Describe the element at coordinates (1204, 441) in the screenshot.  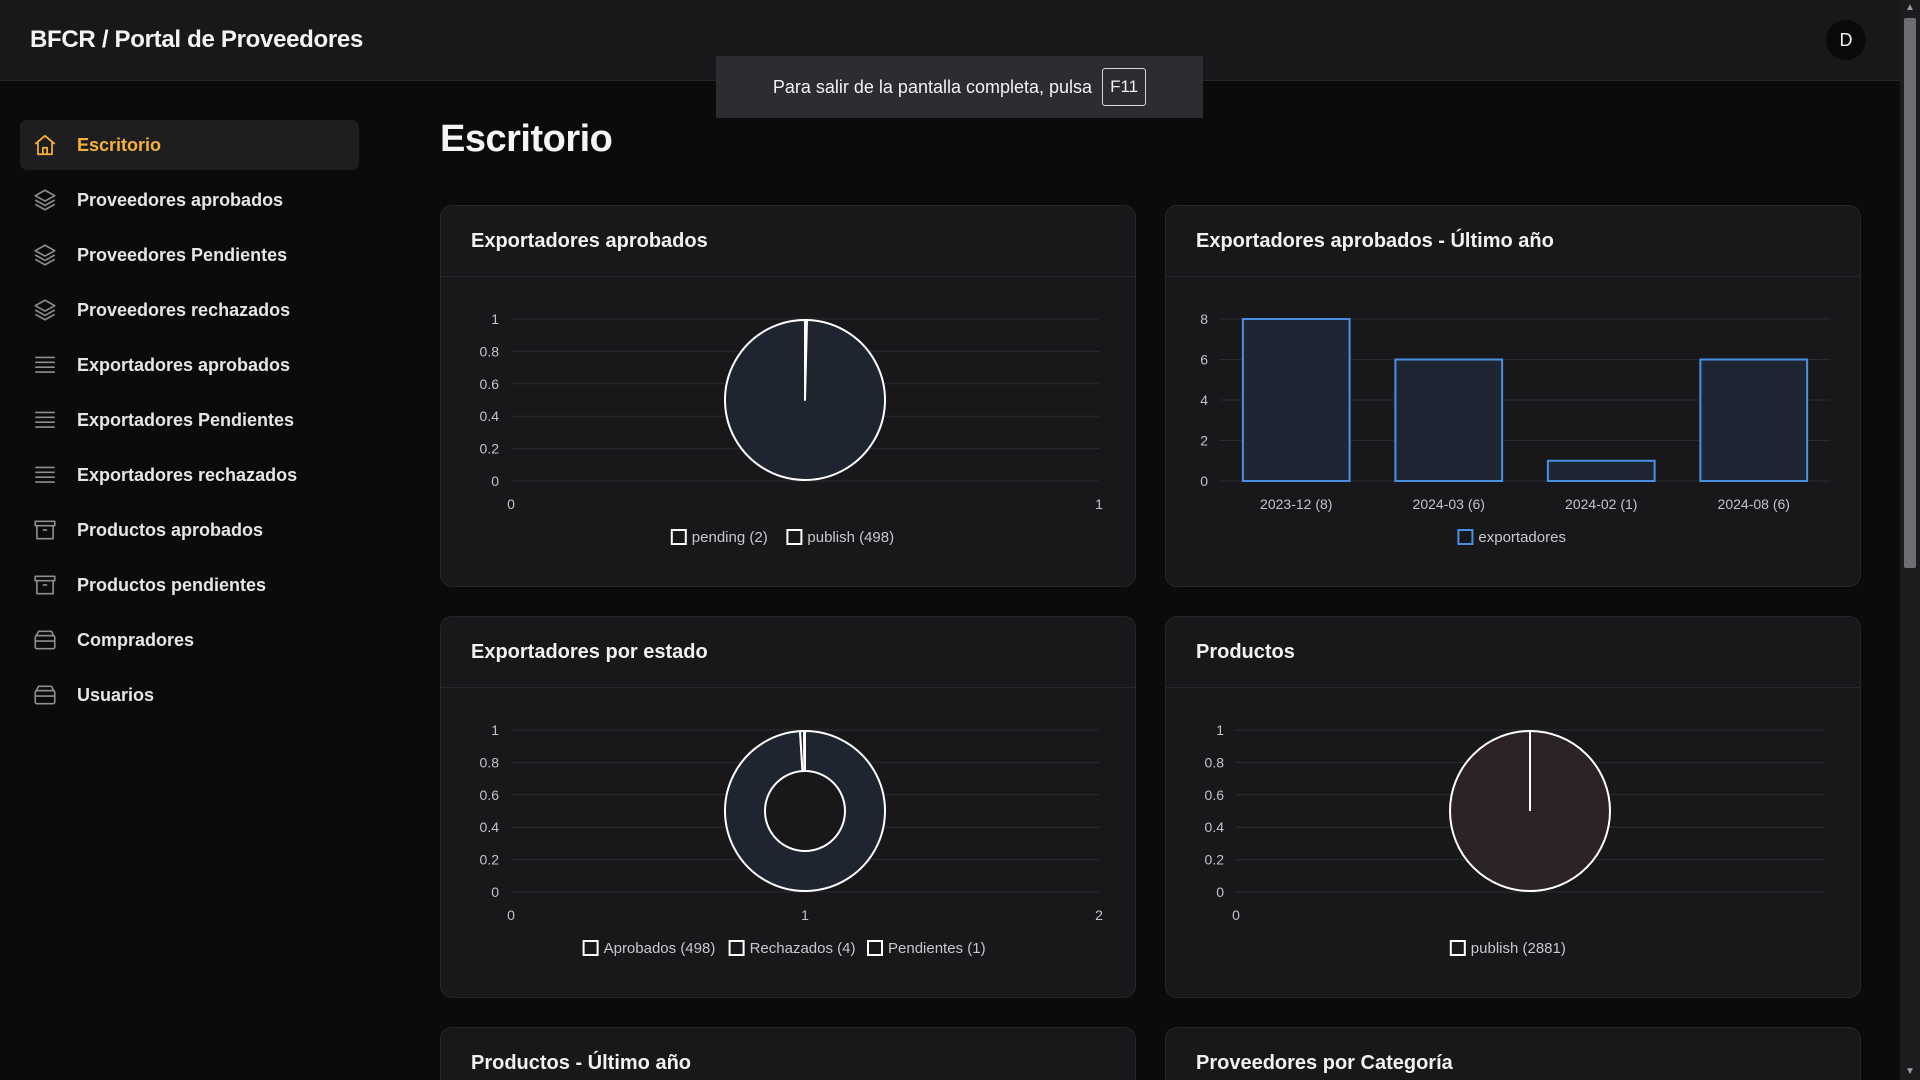
I see `y-tick-label: 2` at that location.